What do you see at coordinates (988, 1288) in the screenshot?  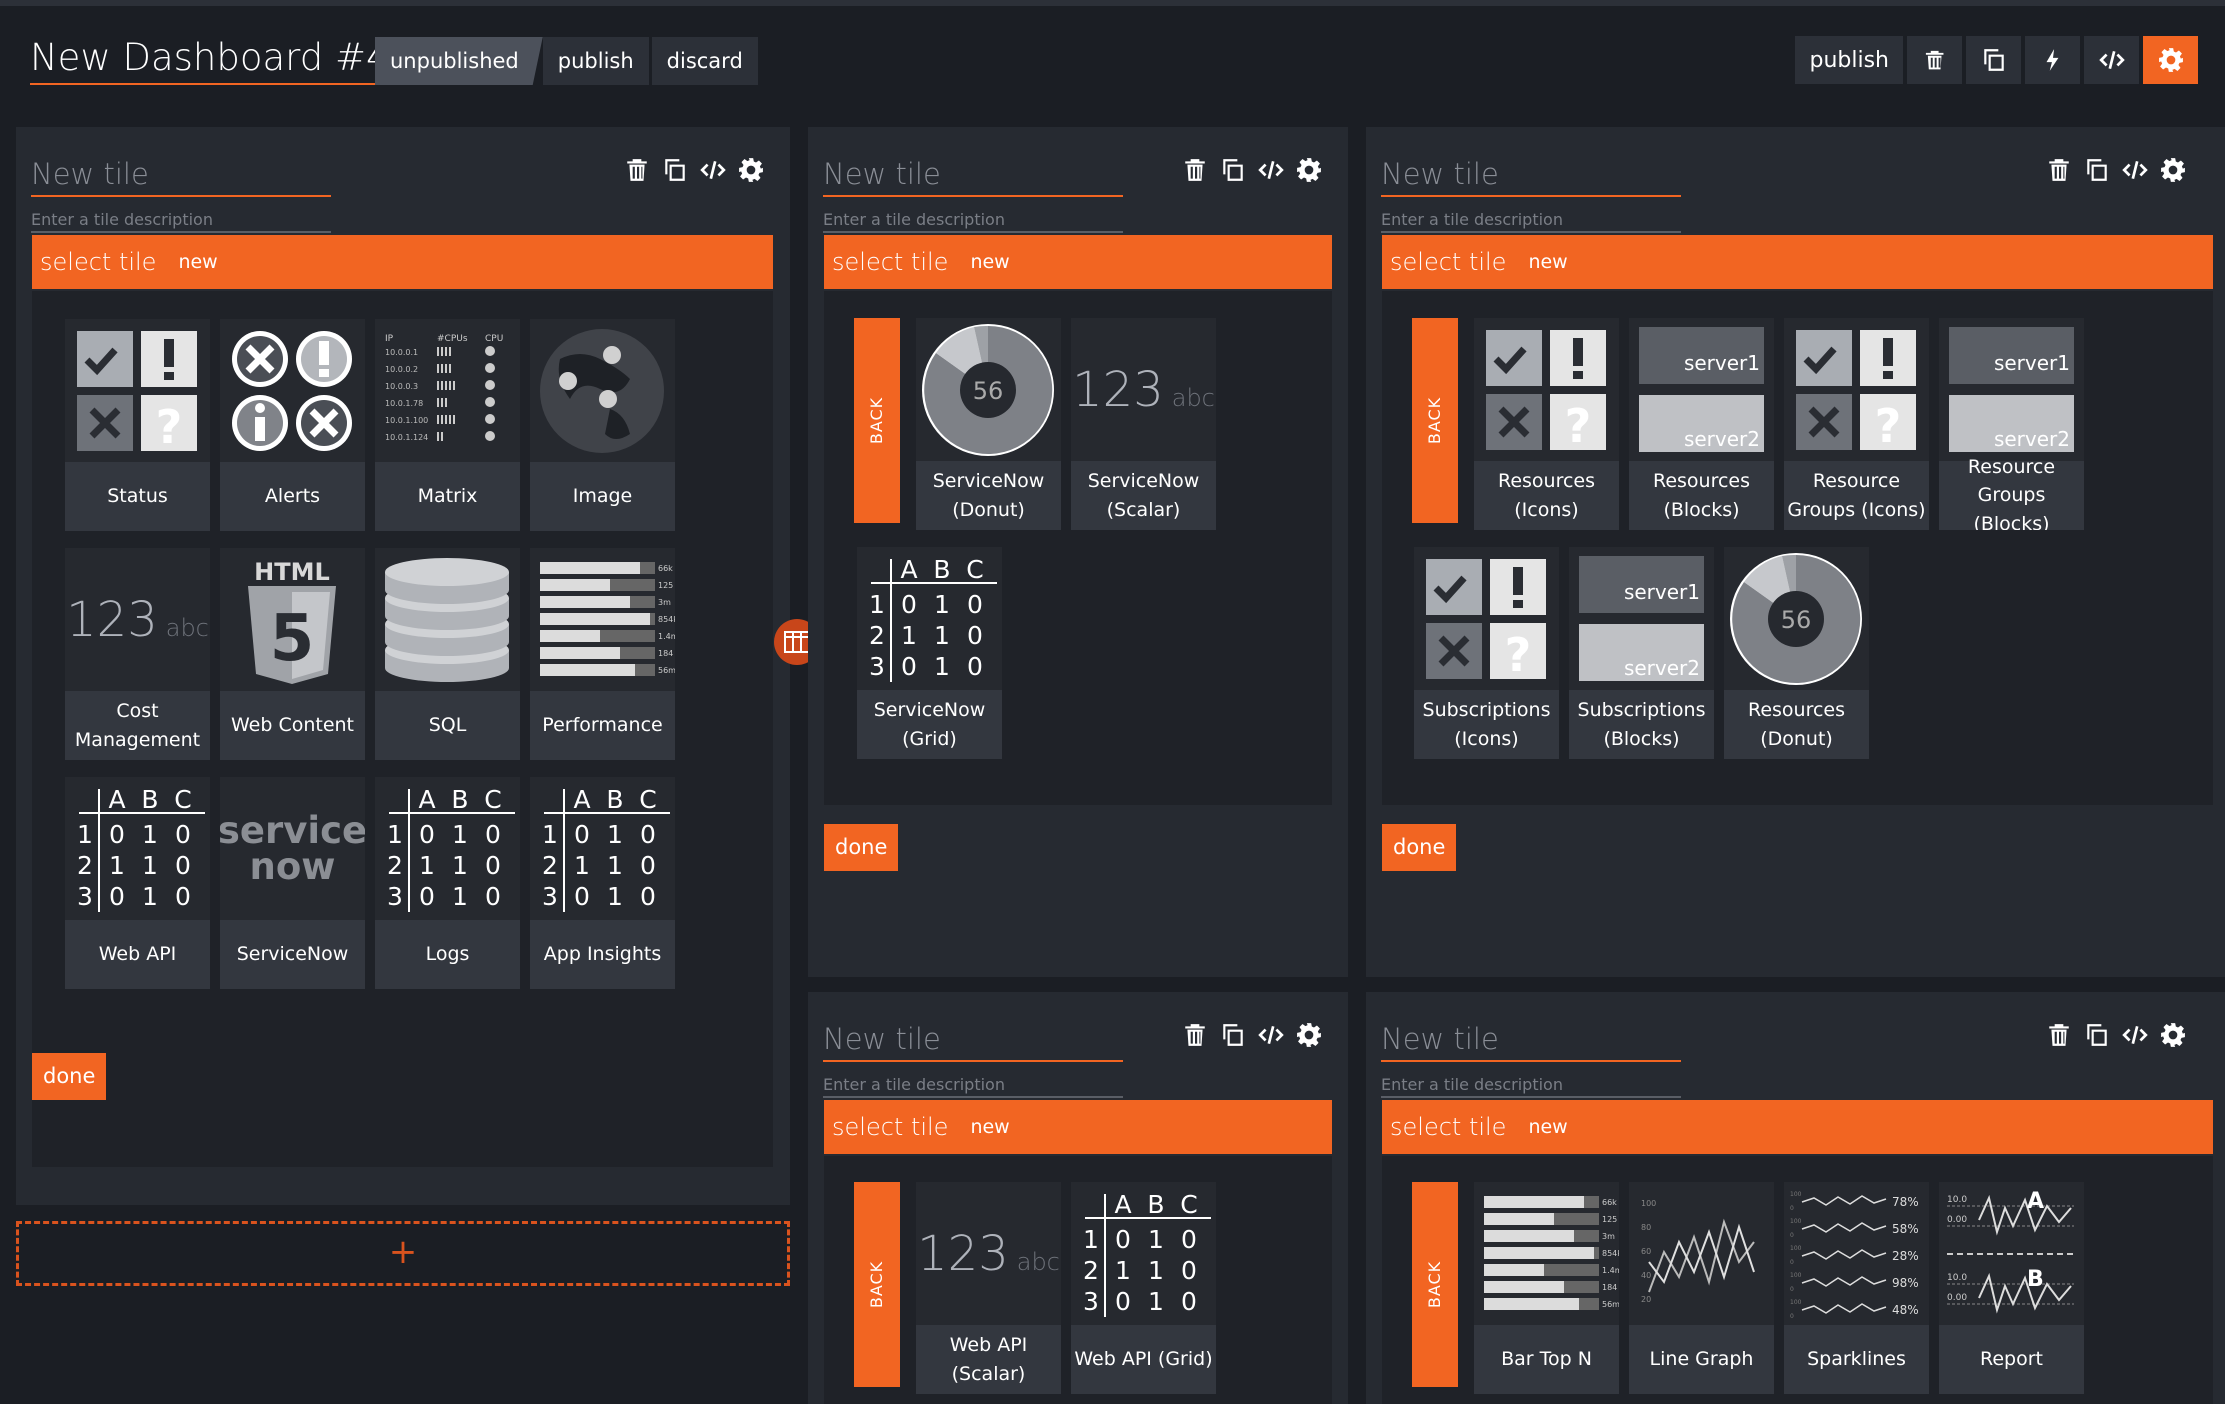 I see `tile-type-card: 123 abc Web API (Scalar)` at bounding box center [988, 1288].